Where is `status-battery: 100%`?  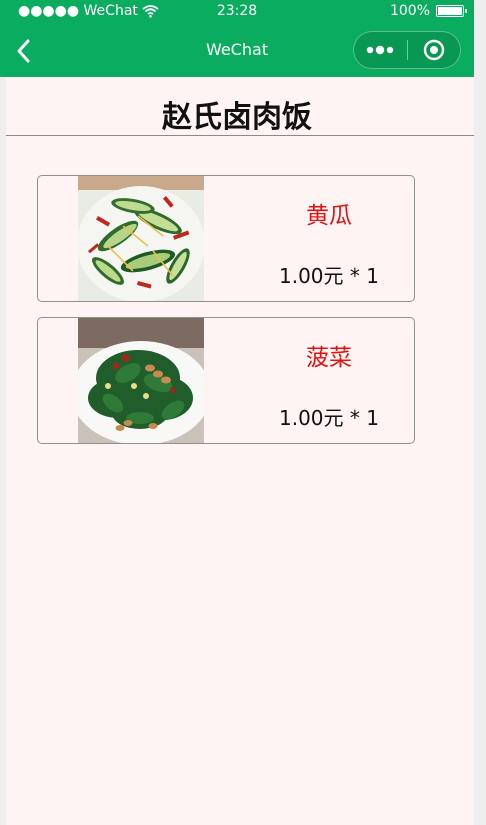
status-battery: 100% is located at coordinates (428, 11).